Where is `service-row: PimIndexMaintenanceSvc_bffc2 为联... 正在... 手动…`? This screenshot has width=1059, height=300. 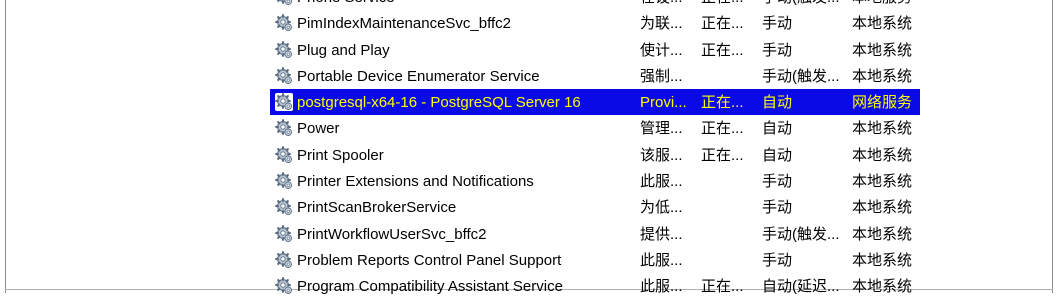
service-row: PimIndexMaintenanceSvc_bffc2 为联... 正在... 手动… is located at coordinates (595, 23).